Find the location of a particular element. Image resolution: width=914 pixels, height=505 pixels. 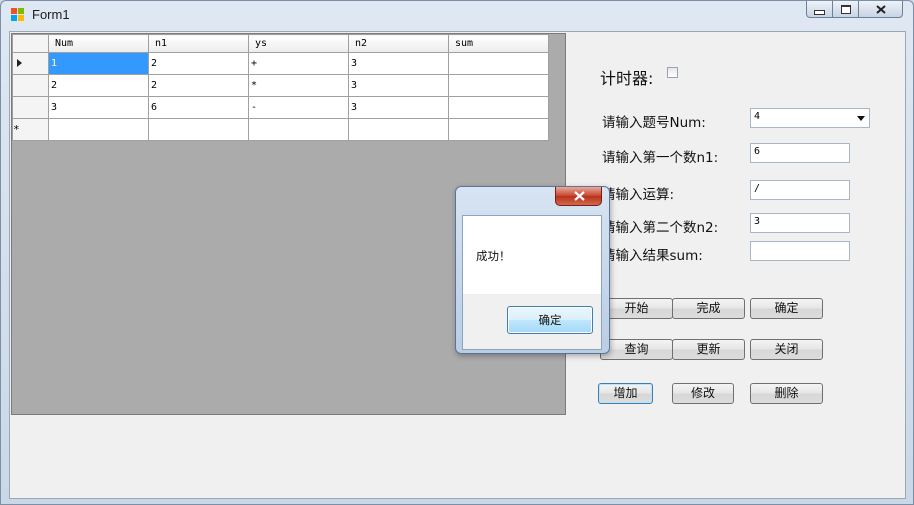

minimize-button is located at coordinates (819, 9).